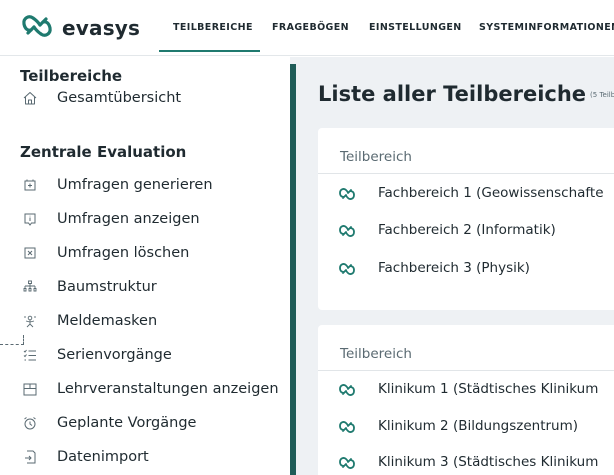 The height and width of the screenshot is (475, 614). Describe the element at coordinates (30, 219) in the screenshot. I see `info-square-icon` at that location.